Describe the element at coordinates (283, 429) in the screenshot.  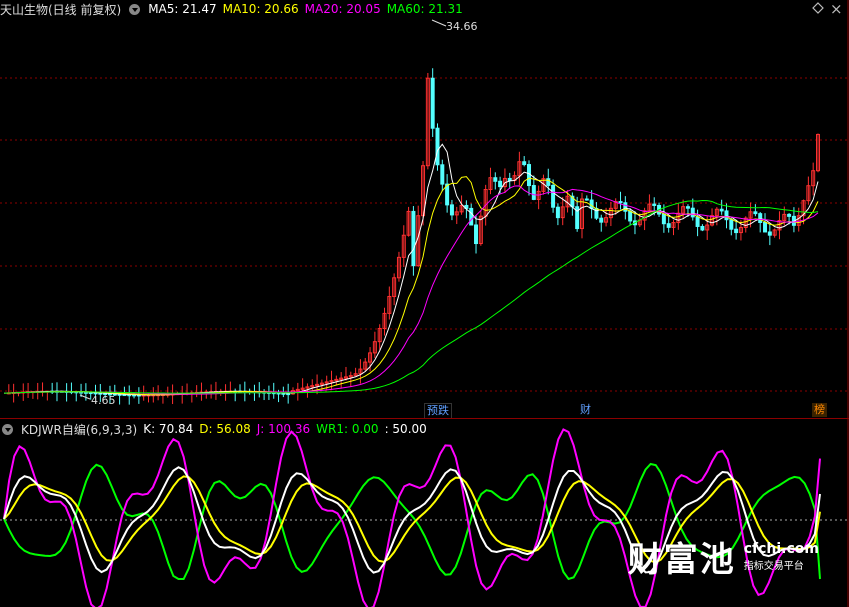
I see `j-value: J: 100.36` at that location.